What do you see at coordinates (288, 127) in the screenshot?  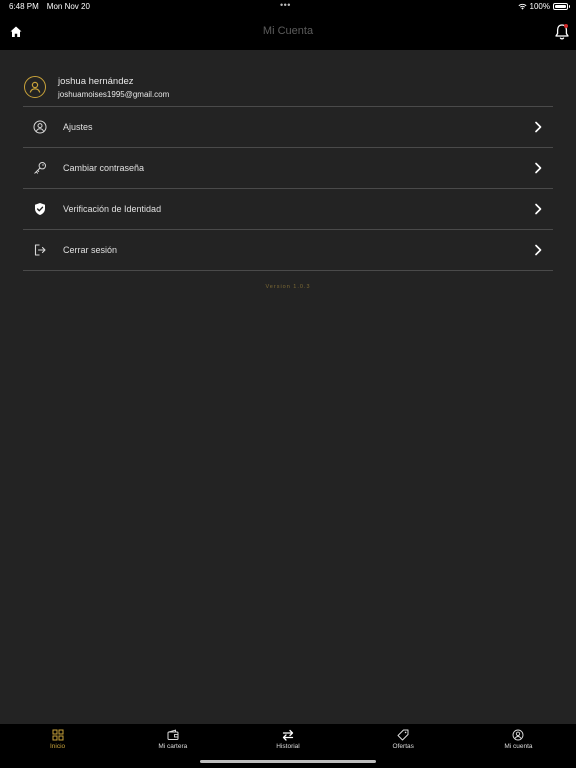 I see `menu-item-ajustes: Ajustes` at bounding box center [288, 127].